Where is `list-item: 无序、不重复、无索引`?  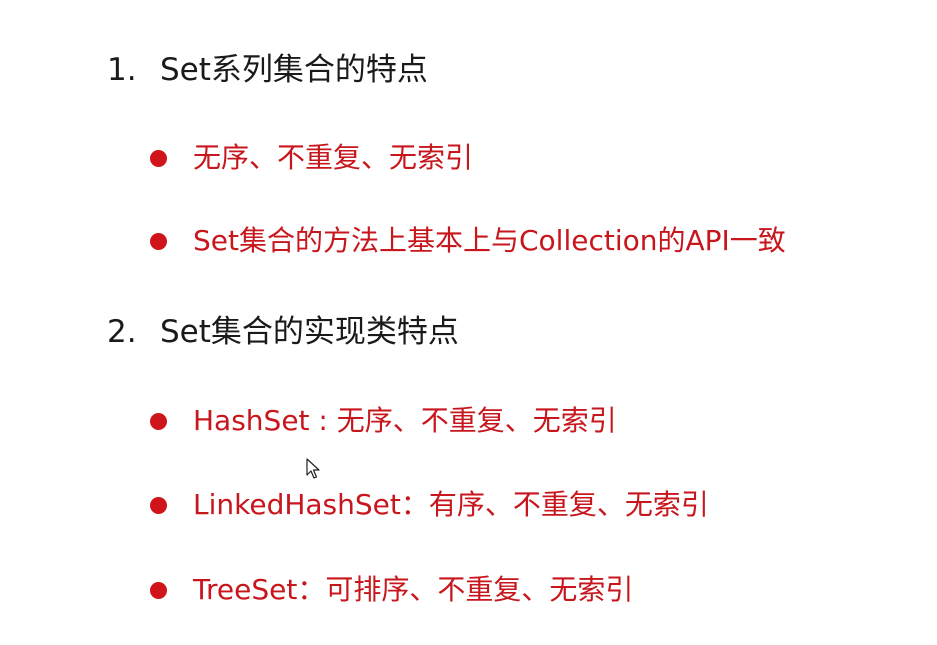
list-item: 无序、不重复、无索引 is located at coordinates (311, 158).